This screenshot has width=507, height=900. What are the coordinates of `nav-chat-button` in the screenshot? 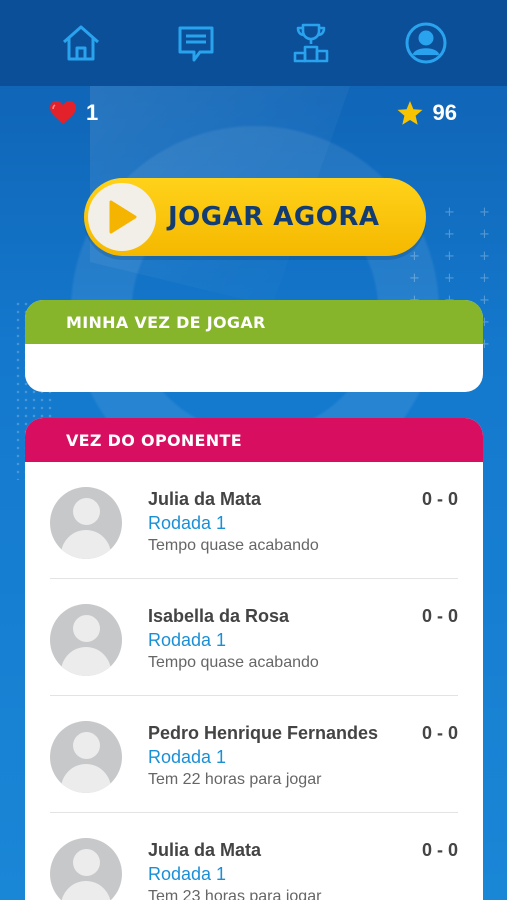 It's located at (196, 43).